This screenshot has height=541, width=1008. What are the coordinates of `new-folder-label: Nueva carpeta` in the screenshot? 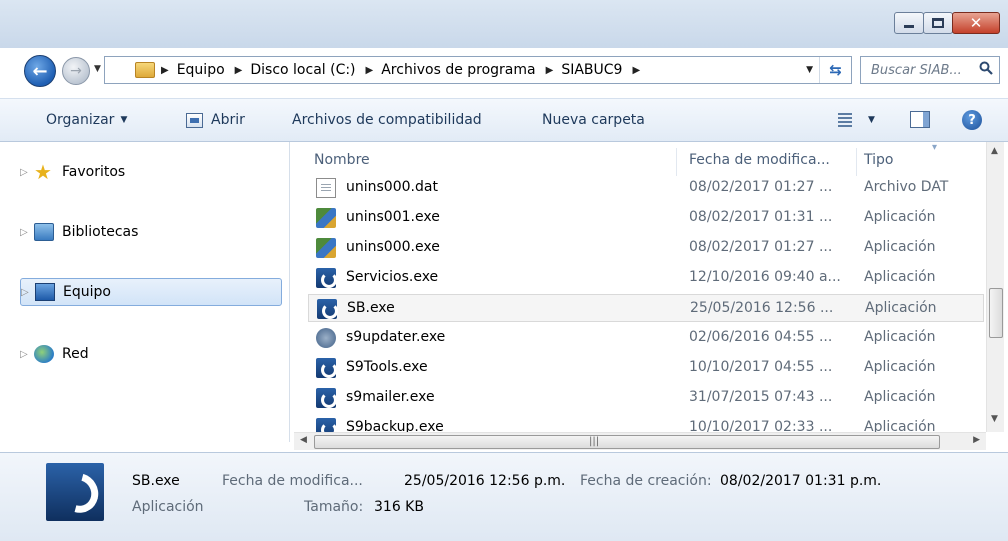 It's located at (593, 120).